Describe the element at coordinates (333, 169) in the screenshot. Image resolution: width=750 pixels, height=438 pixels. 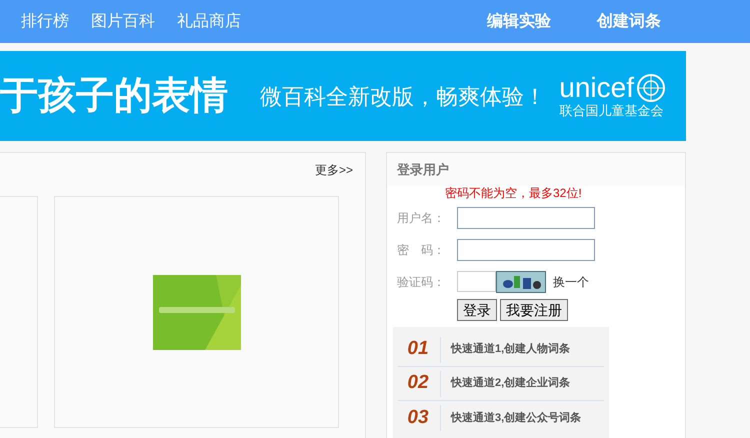
I see `more-link: 更多>>` at that location.